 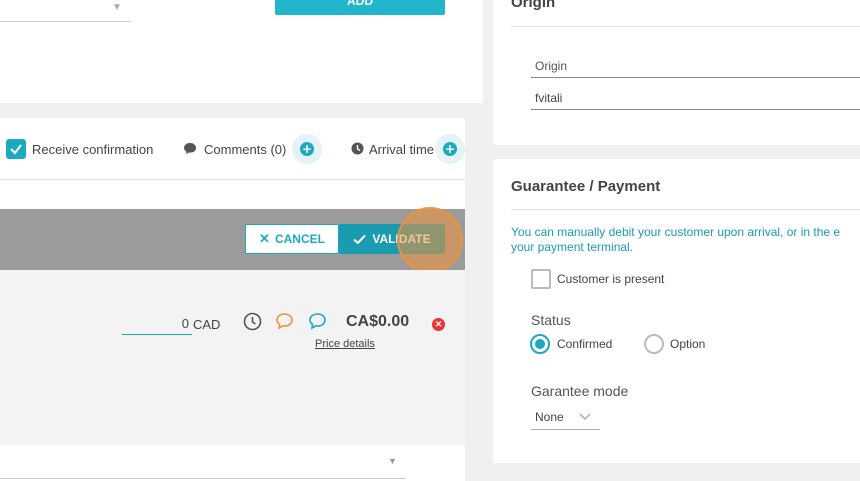 What do you see at coordinates (572, 247) in the screenshot?
I see `guarantee-info-line2: your payment terminal.` at bounding box center [572, 247].